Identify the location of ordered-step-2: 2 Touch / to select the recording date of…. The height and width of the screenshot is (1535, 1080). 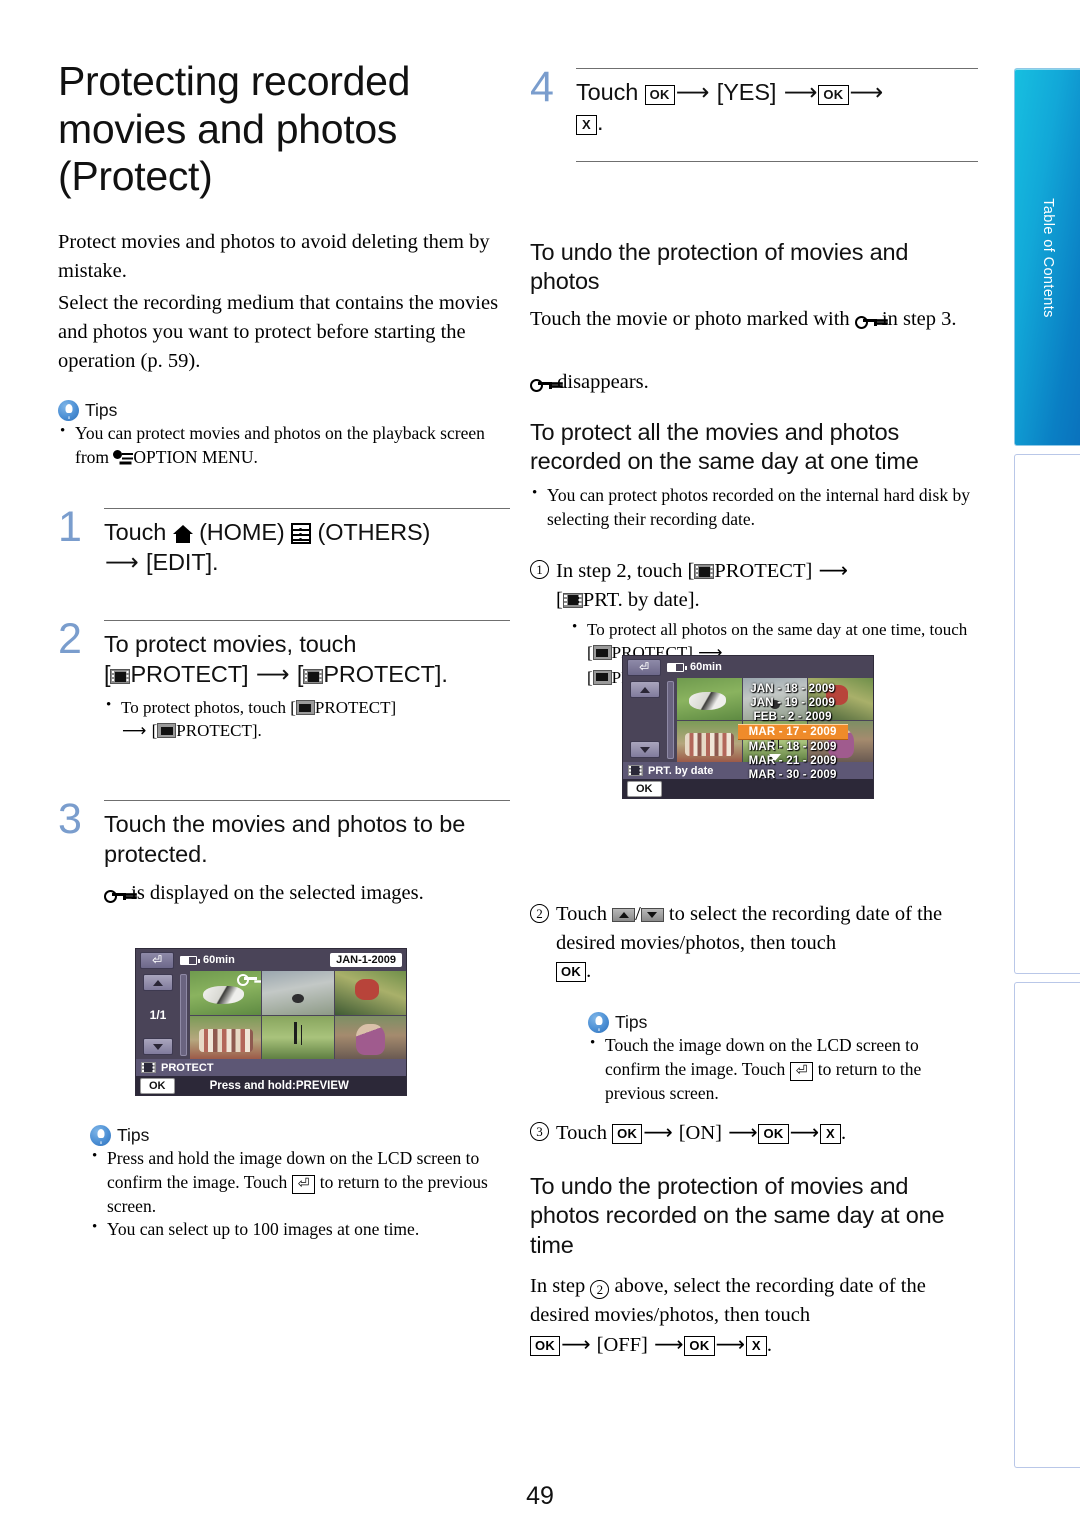
(753, 944).